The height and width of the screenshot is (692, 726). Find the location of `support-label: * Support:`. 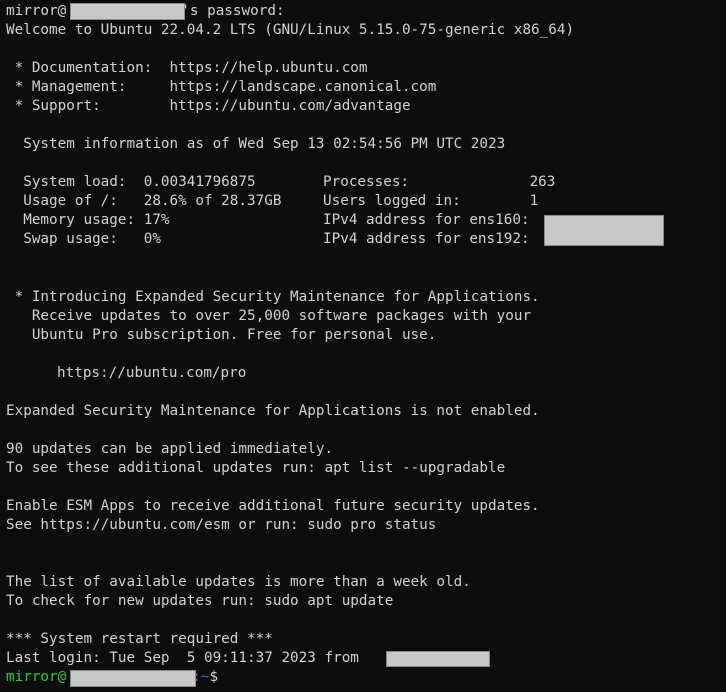

support-label: * Support: is located at coordinates (88, 106).